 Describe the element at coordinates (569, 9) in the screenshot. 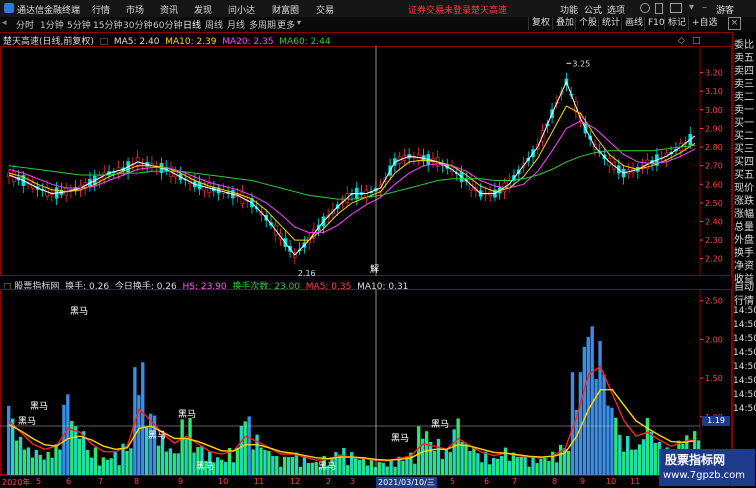

I see `menu-item-function: 功能` at that location.